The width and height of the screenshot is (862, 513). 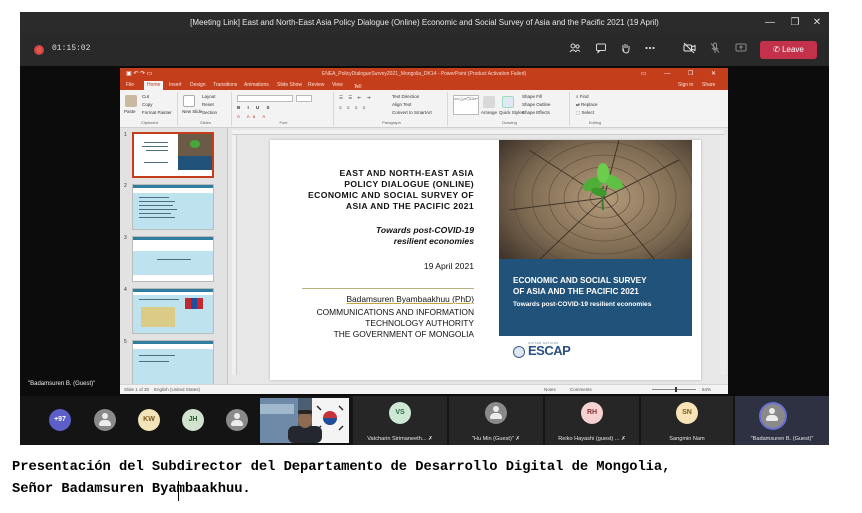 I want to click on section-button: Section, so click(x=209, y=112).